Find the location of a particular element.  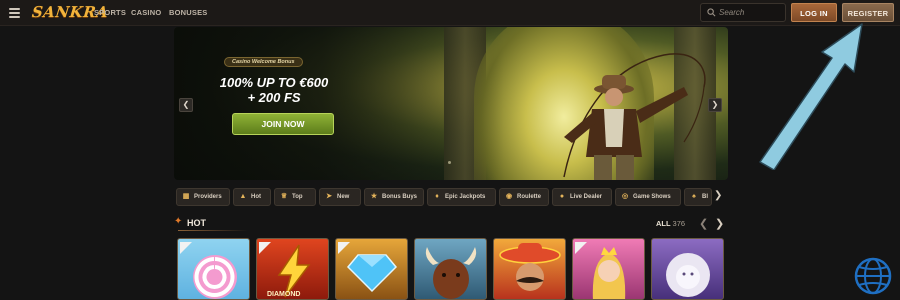

game-tile-buffalo is located at coordinates (450, 269).